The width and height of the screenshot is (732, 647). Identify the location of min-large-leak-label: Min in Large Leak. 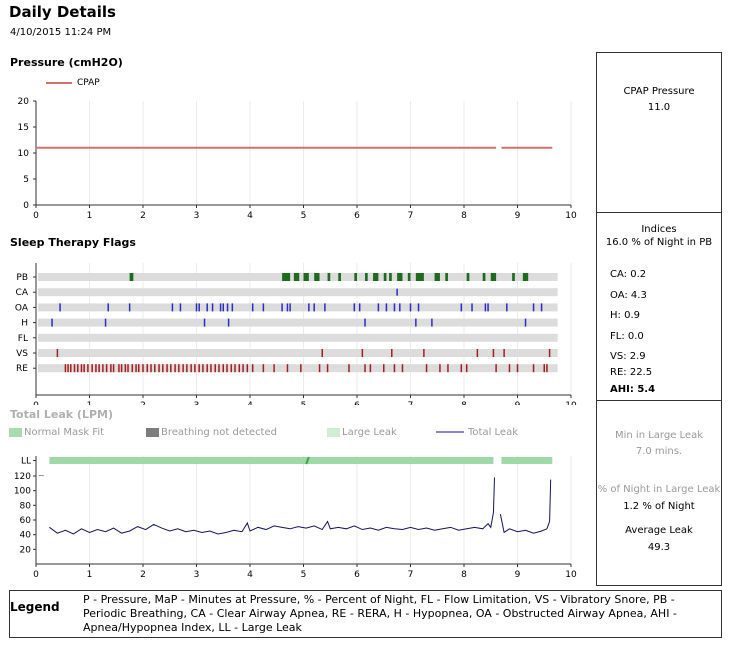
(659, 435).